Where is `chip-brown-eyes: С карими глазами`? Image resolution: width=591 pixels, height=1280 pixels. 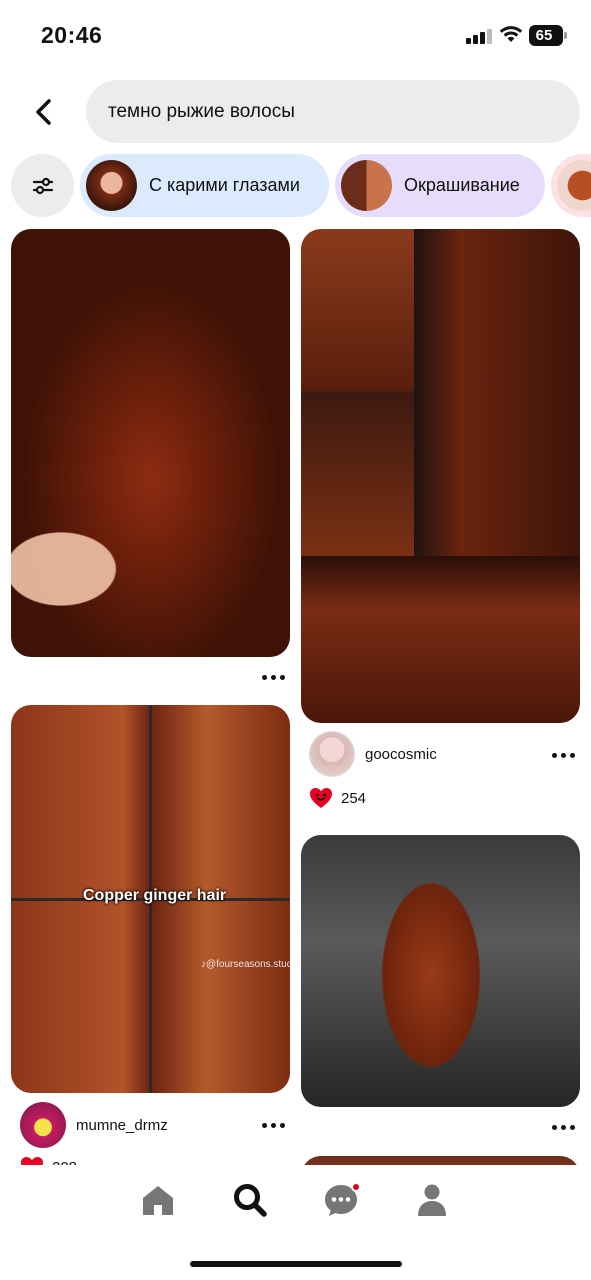 chip-brown-eyes: С карими глазами is located at coordinates (204, 185).